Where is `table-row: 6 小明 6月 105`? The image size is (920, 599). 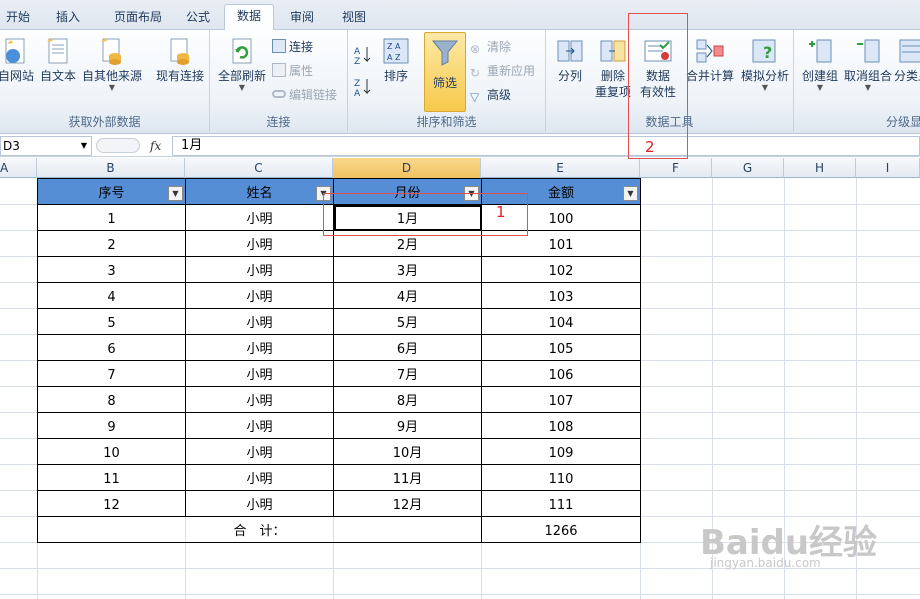
table-row: 6 小明 6月 105 is located at coordinates (339, 347).